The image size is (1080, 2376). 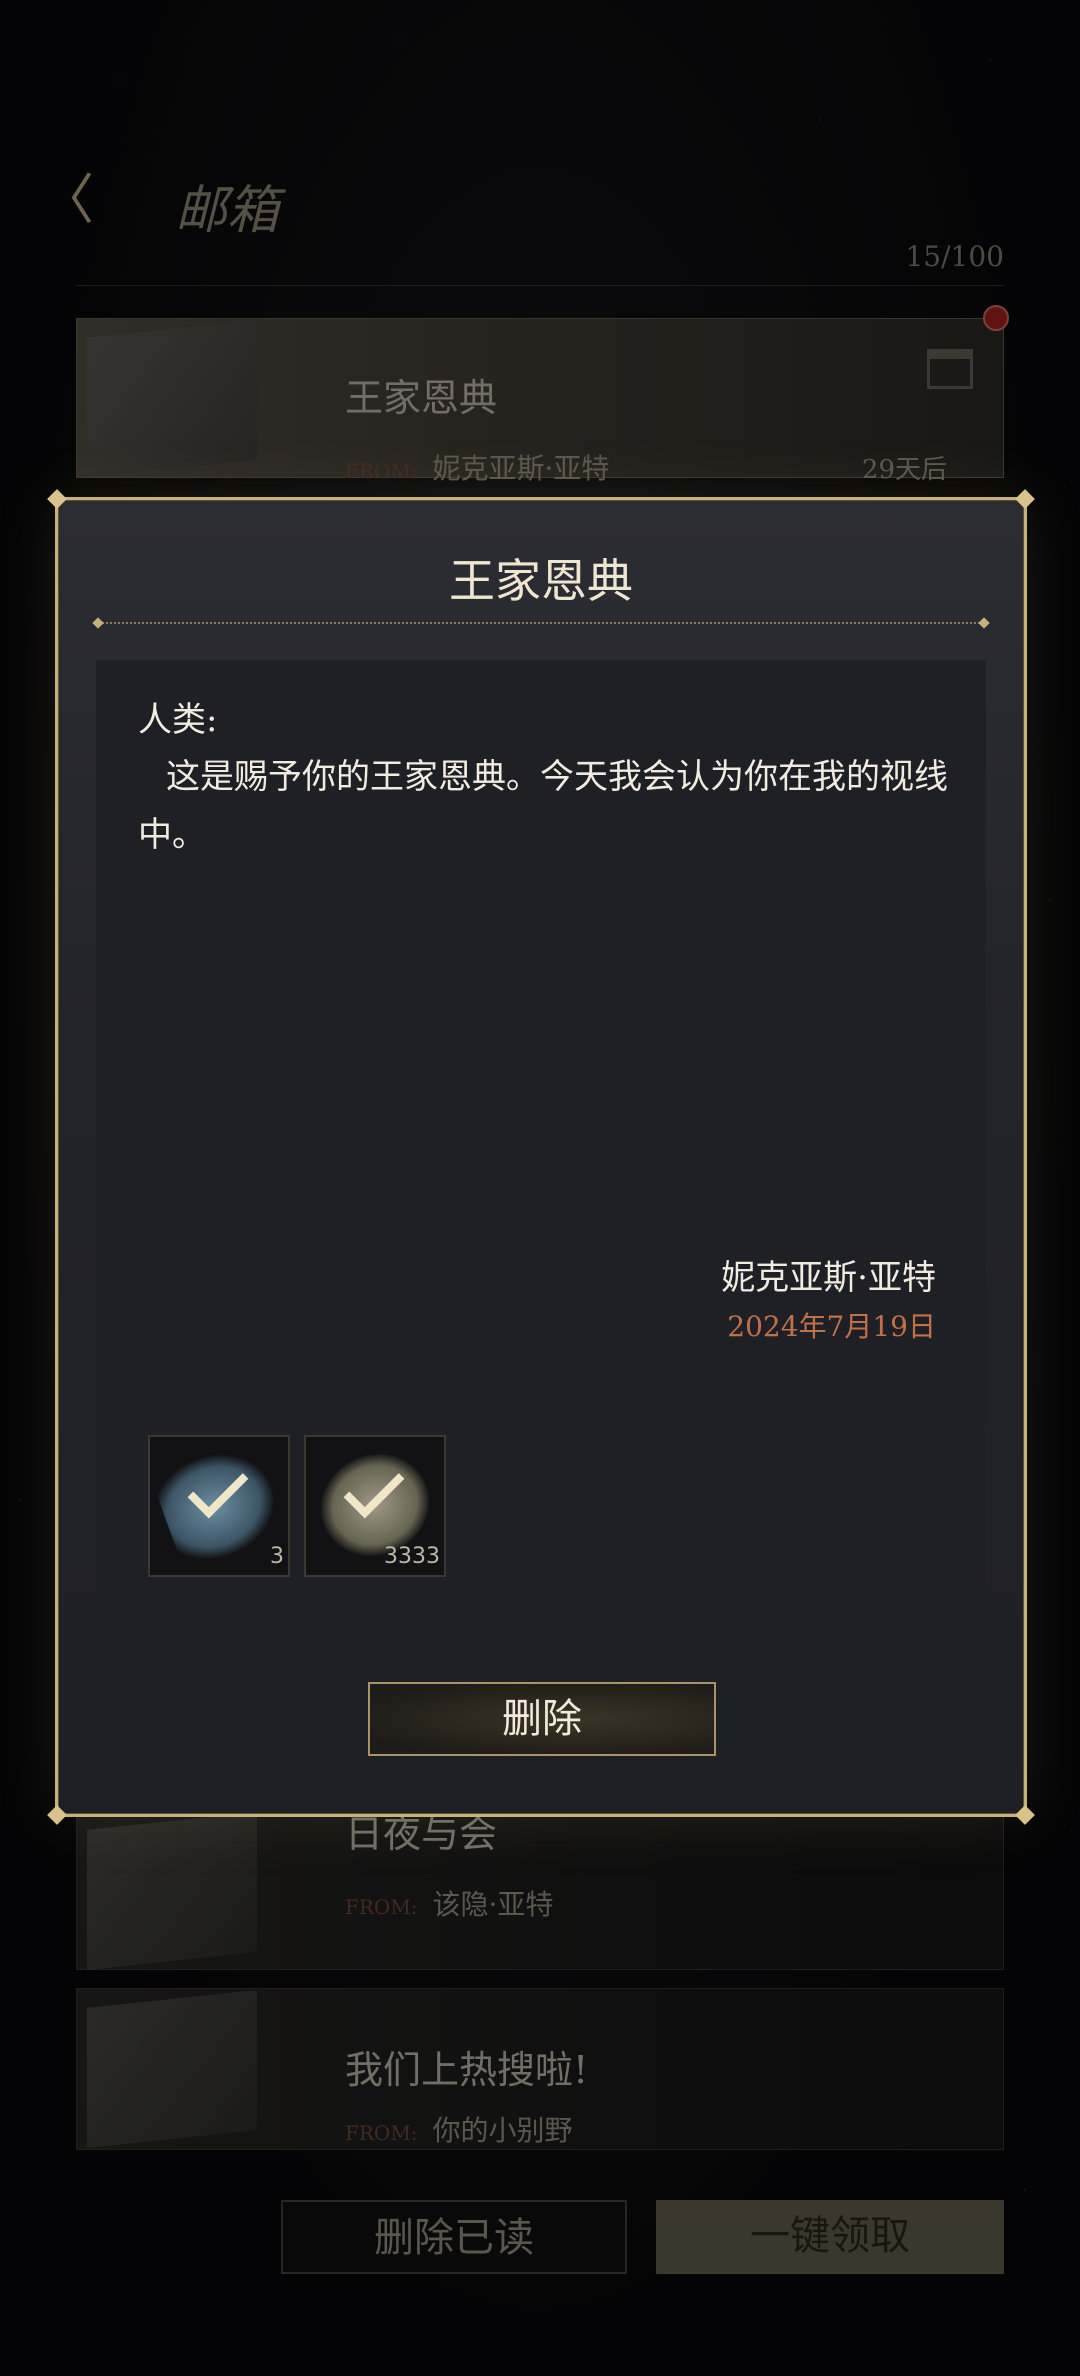 I want to click on mail-body: 这是赐予你的王家恩典。今天我会认为你在我的视线中。, so click(x=543, y=806).